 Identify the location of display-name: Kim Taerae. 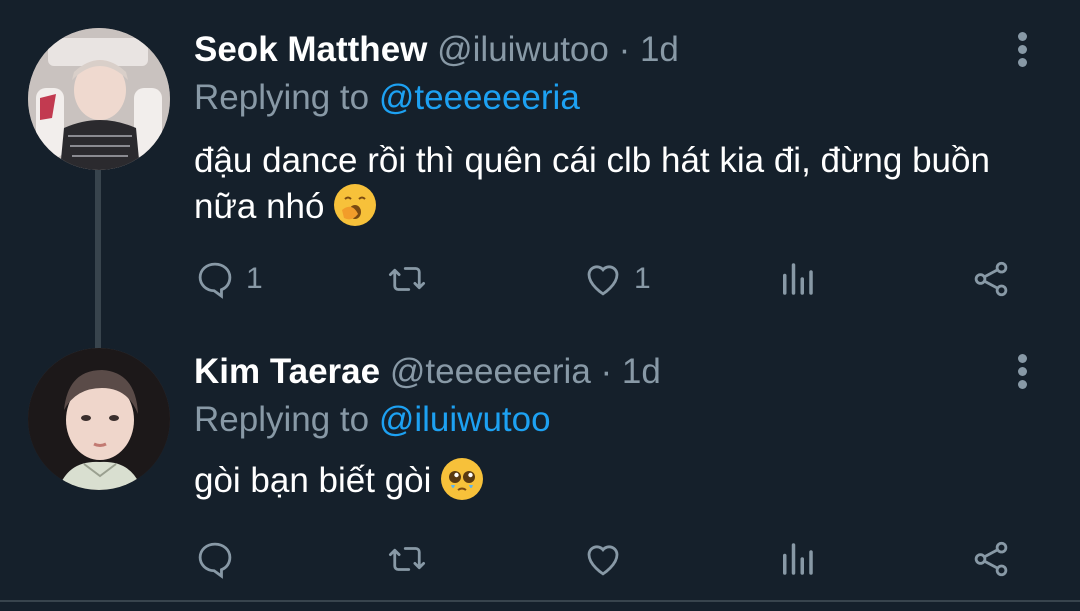
(287, 371).